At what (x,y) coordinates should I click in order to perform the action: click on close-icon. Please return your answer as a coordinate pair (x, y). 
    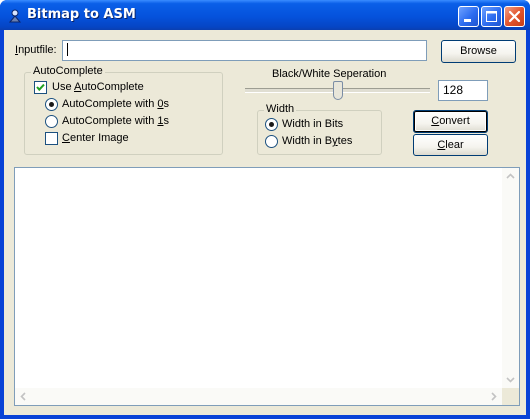
    Looking at the image, I should click on (514, 16).